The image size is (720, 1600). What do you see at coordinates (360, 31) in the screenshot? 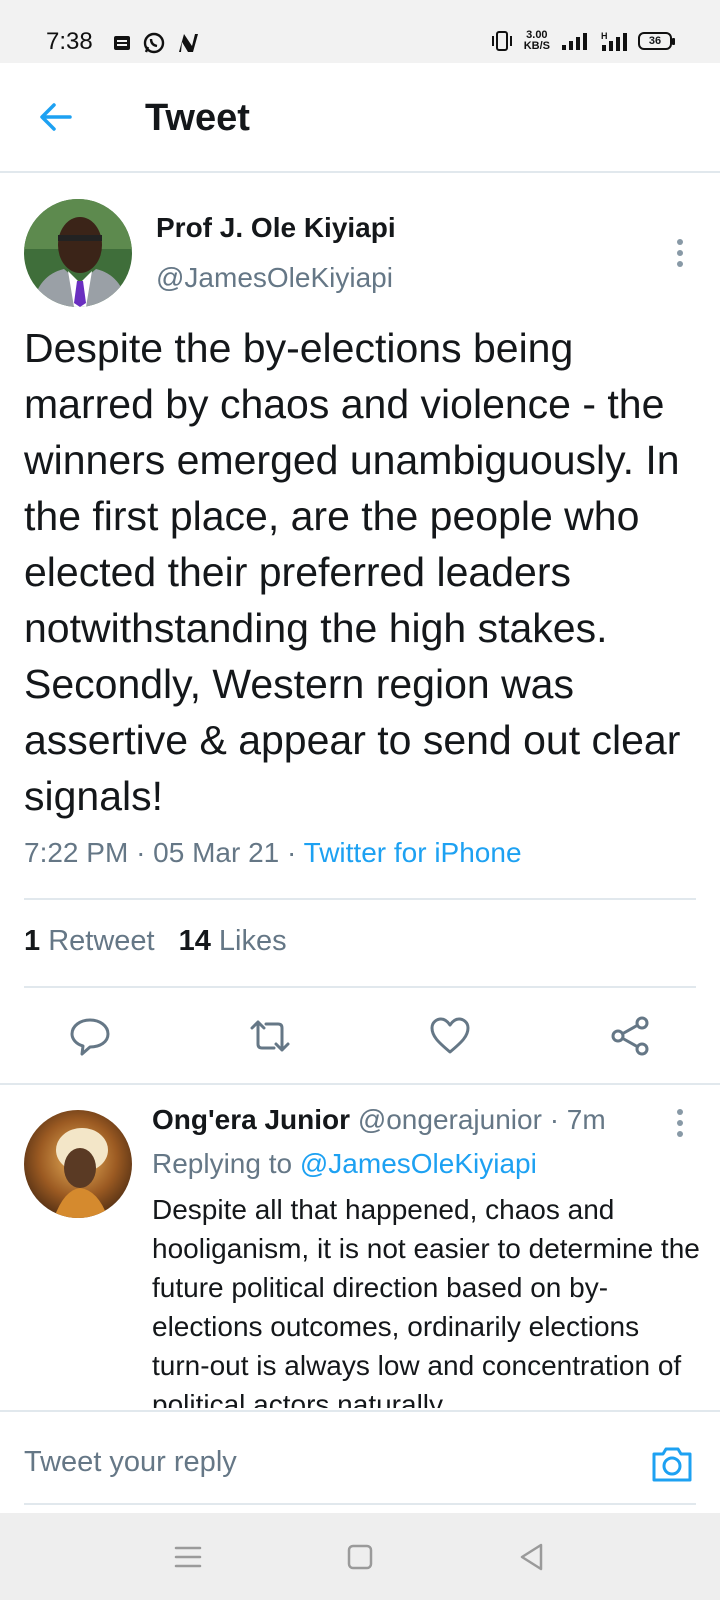
I see `status-bar: 7:38 3.00 KB/S H 36` at bounding box center [360, 31].